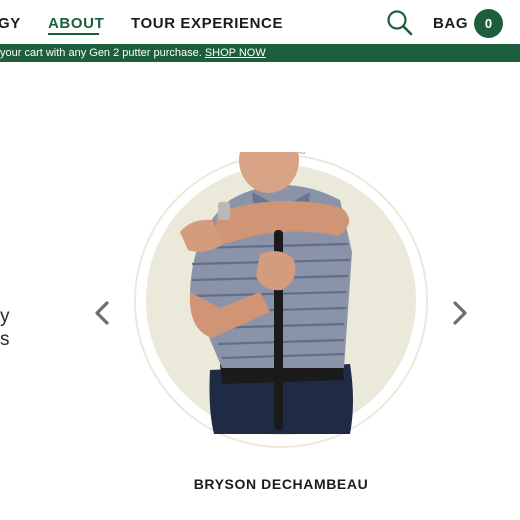 This screenshot has height=520, width=520. What do you see at coordinates (5, 316) in the screenshot?
I see `side-text-line-1: y` at bounding box center [5, 316].